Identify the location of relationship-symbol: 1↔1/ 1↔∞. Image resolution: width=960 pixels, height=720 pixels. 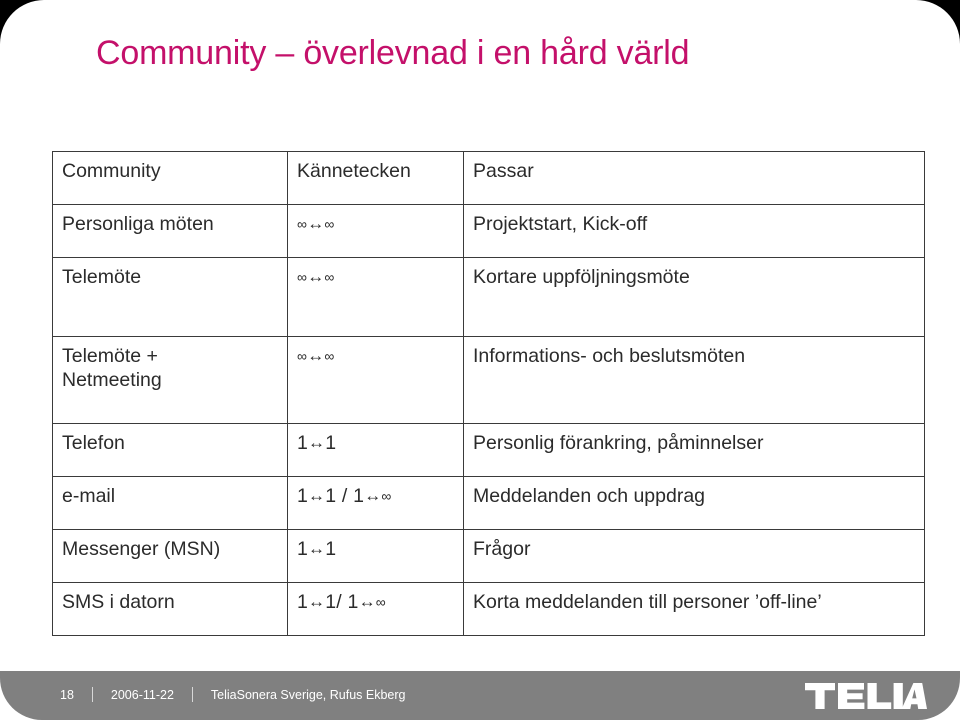
(341, 602).